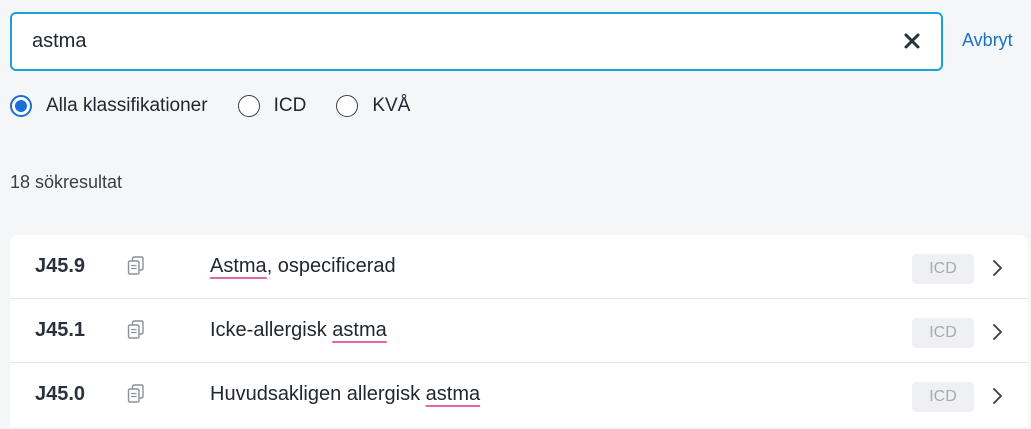  I want to click on diagnosis-description: Icke-allergisk astma, so click(298, 330).